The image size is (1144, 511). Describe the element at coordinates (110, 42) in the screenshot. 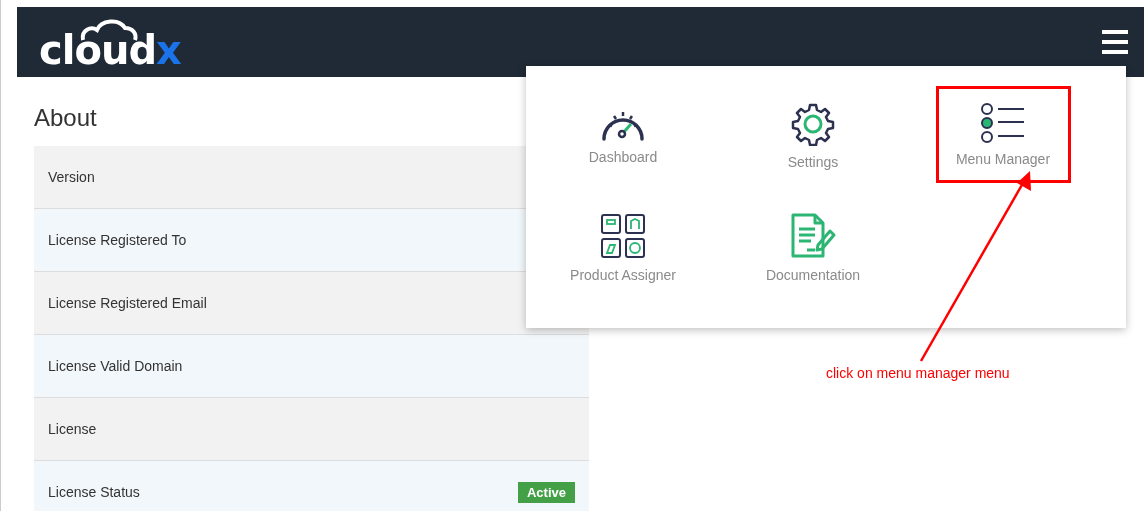

I see `logo: cloudx` at that location.